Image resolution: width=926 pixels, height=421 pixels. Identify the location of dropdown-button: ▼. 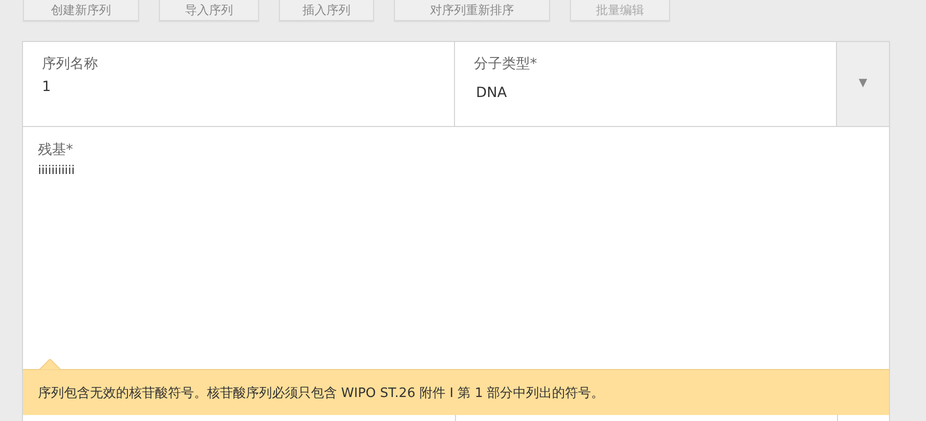
(862, 84).